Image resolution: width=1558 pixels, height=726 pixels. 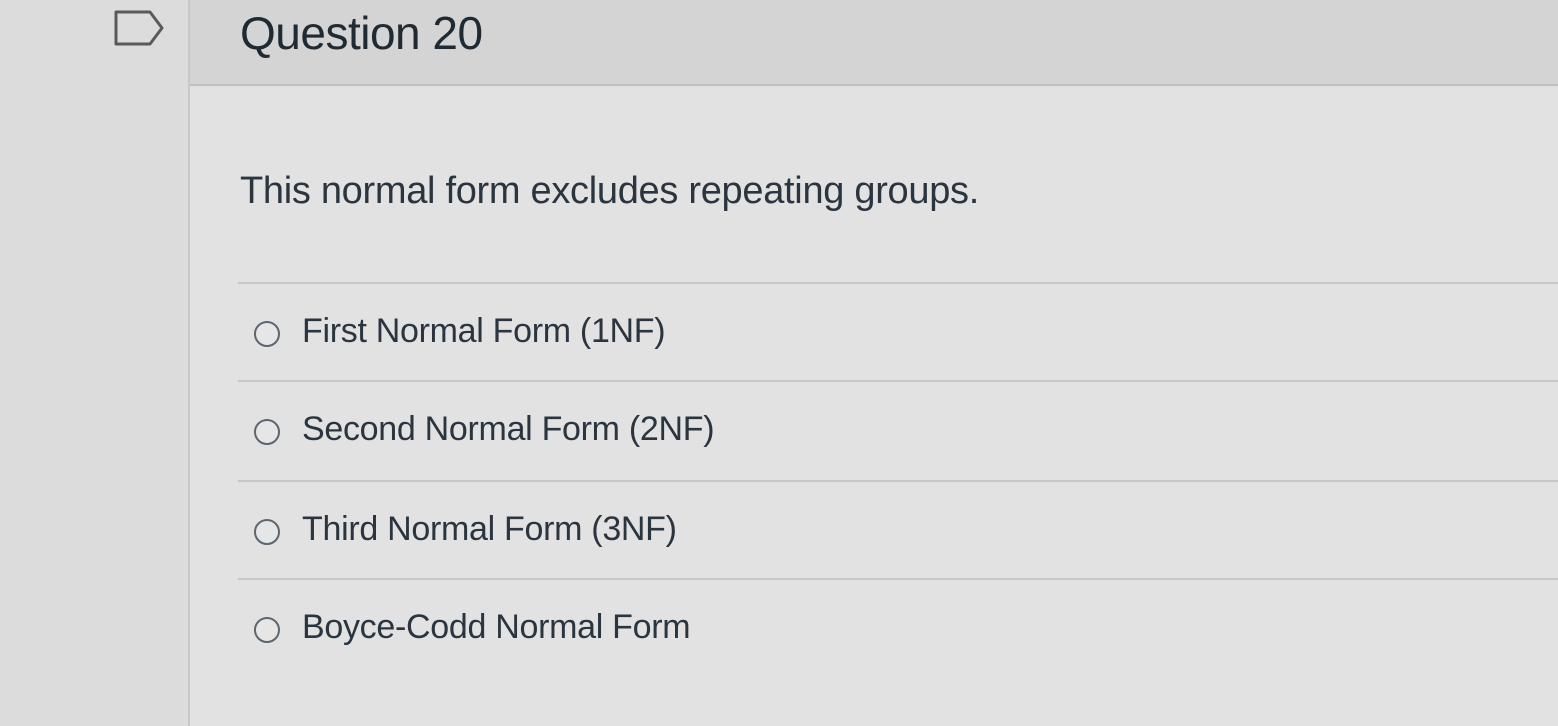 What do you see at coordinates (496, 627) in the screenshot?
I see `answer-label: Boyce-Codd Normal Form` at bounding box center [496, 627].